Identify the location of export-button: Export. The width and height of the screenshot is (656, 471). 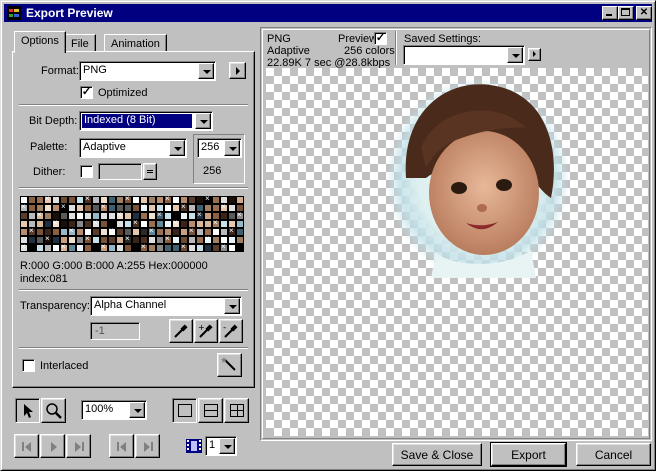
(528, 454).